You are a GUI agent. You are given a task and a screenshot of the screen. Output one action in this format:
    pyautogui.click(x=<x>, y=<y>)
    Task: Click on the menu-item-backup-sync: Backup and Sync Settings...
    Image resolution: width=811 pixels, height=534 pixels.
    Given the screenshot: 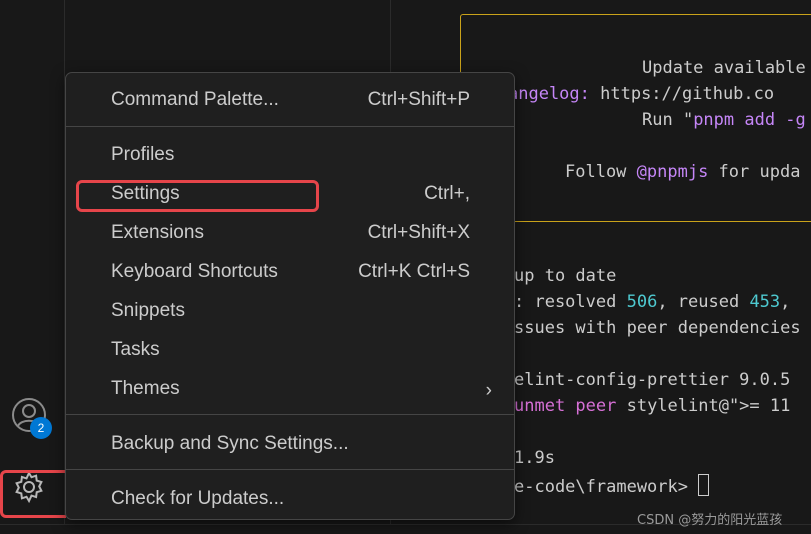 What is the action you would take?
    pyautogui.click(x=290, y=444)
    